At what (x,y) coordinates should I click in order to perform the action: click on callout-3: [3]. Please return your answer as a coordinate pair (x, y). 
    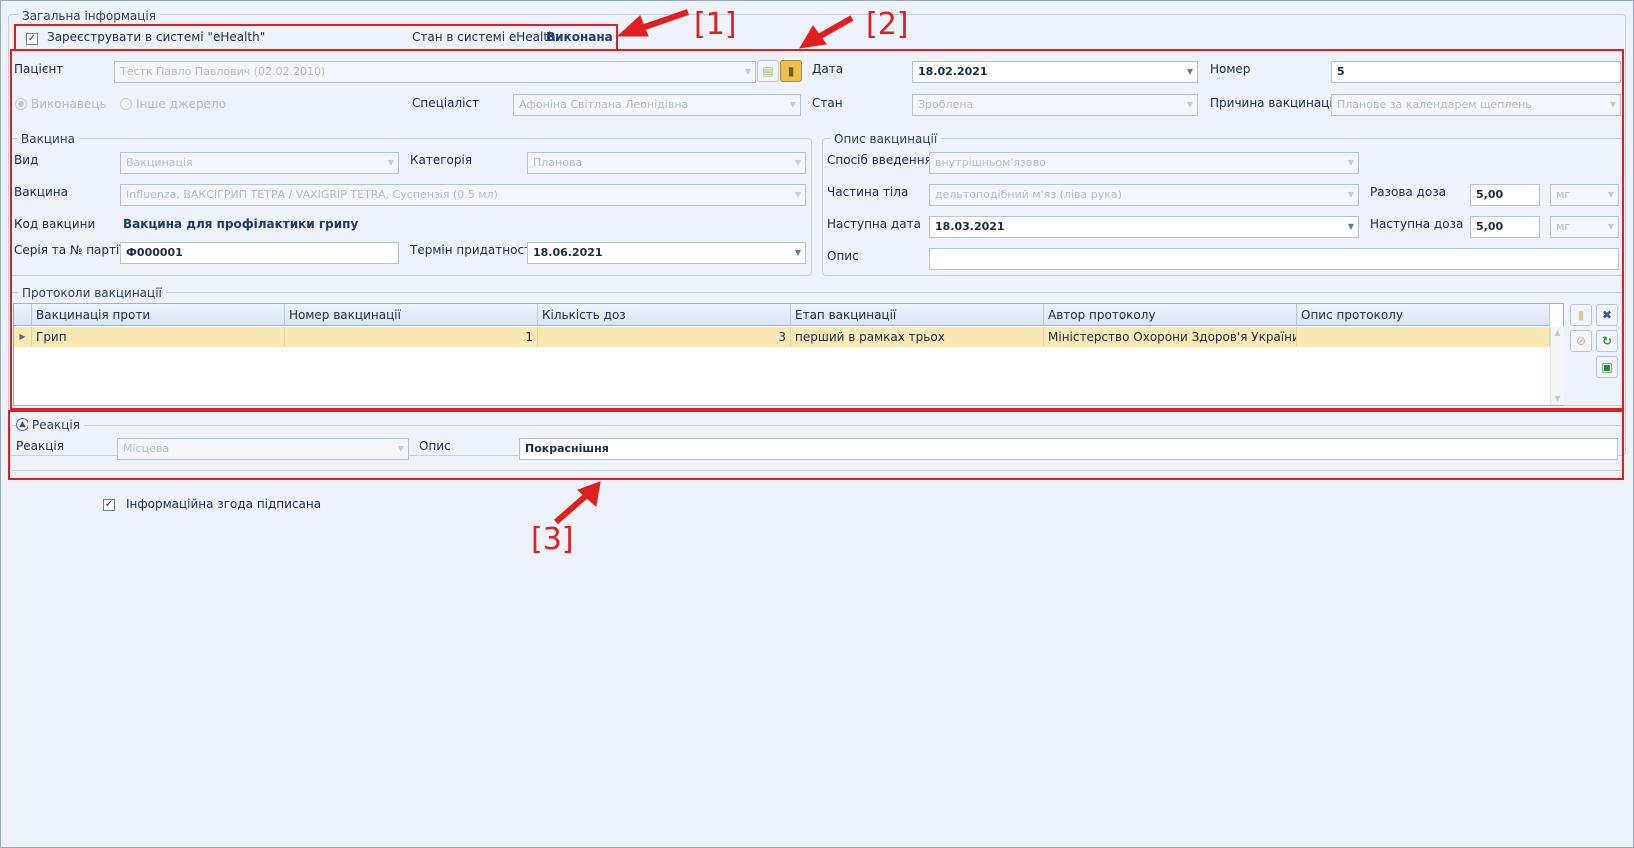
    Looking at the image, I should click on (552, 539).